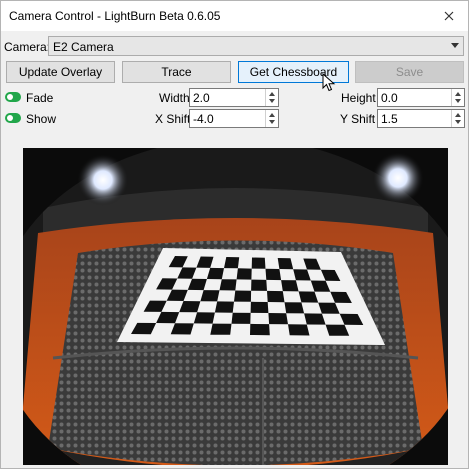 This screenshot has height=469, width=469. What do you see at coordinates (174, 98) in the screenshot?
I see `width-label: Width` at bounding box center [174, 98].